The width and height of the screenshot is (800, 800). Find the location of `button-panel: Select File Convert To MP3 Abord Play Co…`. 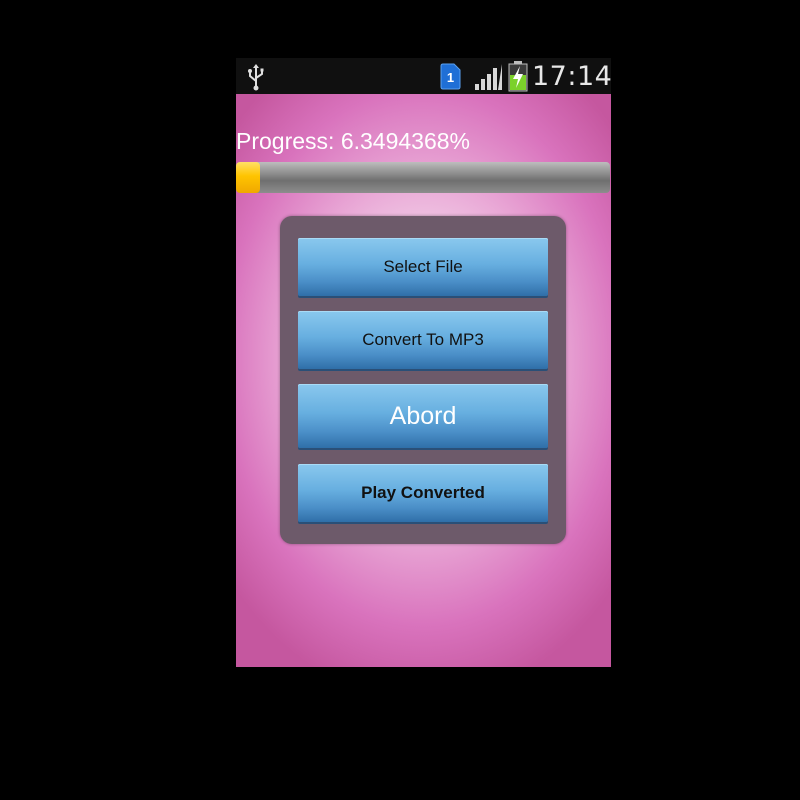

button-panel: Select File Convert To MP3 Abord Play Co… is located at coordinates (423, 380).